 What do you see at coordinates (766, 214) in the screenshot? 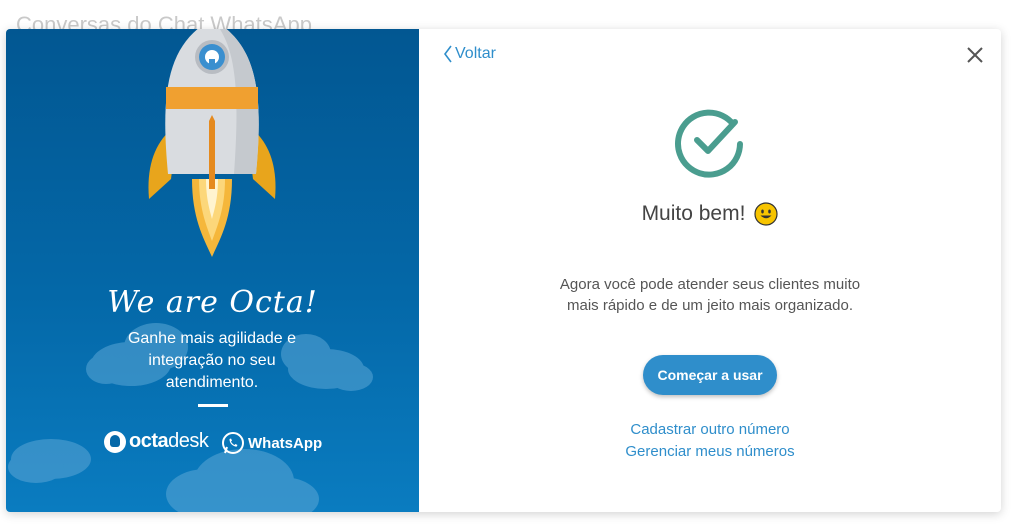
I see `smiley-emoji-icon` at bounding box center [766, 214].